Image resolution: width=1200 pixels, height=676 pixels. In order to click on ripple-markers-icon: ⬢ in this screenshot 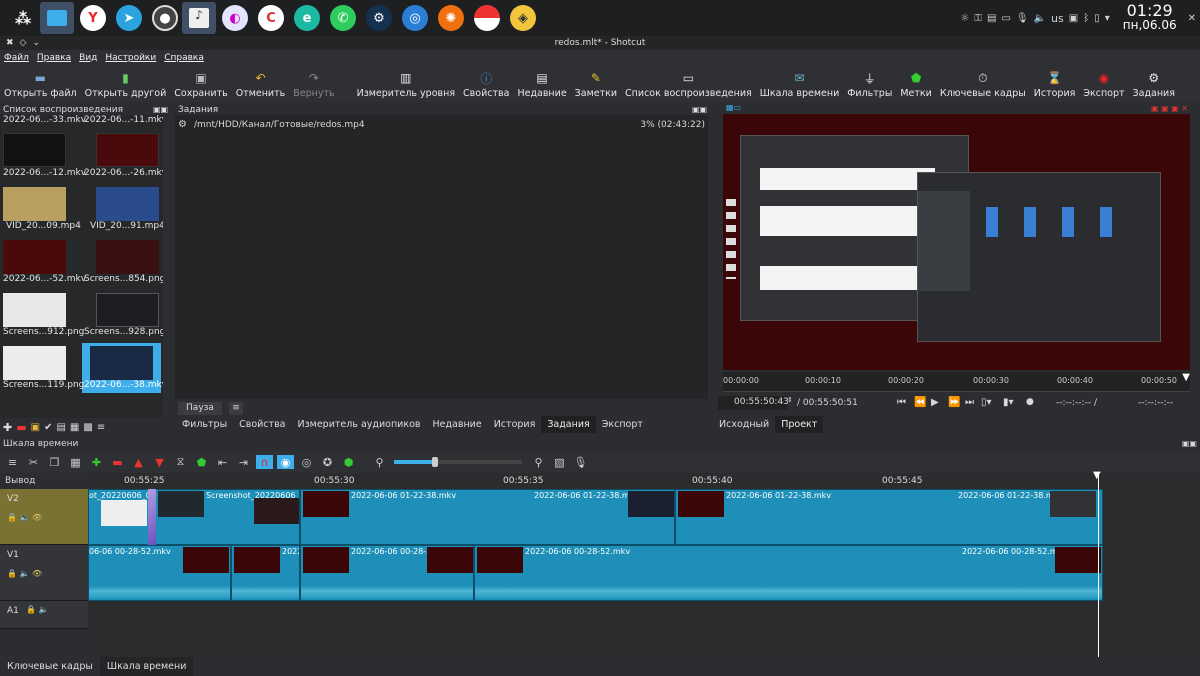, I will do `click(348, 462)`.